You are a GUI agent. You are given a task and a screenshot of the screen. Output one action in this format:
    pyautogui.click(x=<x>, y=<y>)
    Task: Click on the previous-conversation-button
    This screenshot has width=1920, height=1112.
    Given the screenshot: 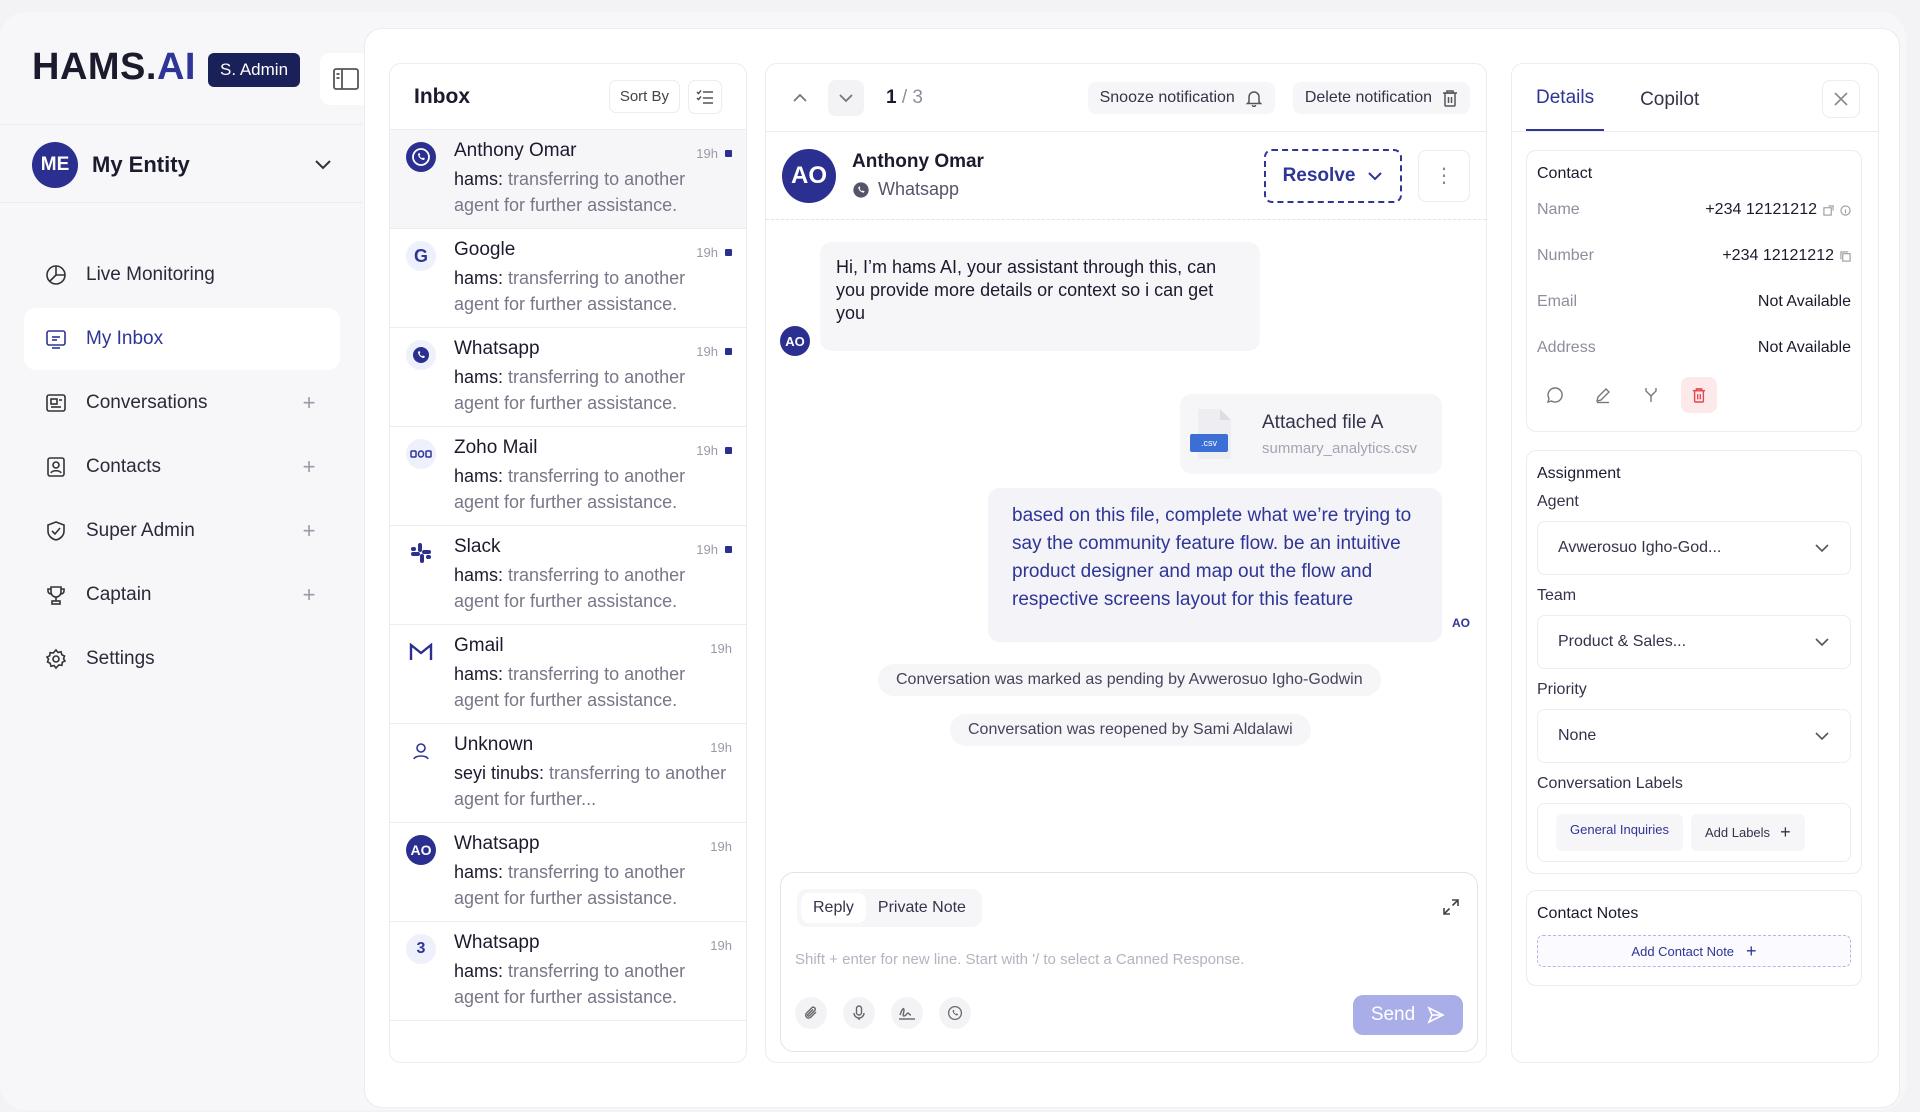 What is the action you would take?
    pyautogui.click(x=800, y=98)
    